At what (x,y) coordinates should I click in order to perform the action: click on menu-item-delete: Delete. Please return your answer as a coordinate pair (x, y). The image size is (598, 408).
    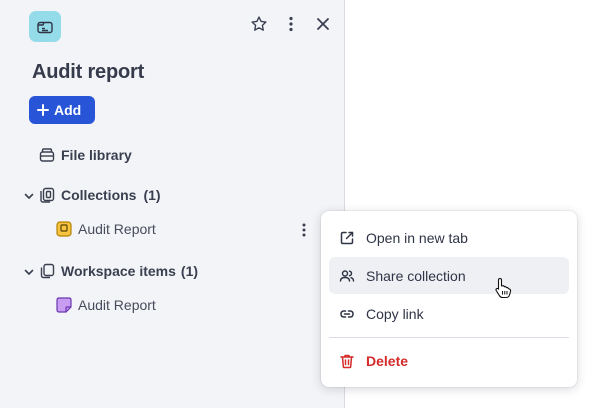
    Looking at the image, I should click on (449, 360).